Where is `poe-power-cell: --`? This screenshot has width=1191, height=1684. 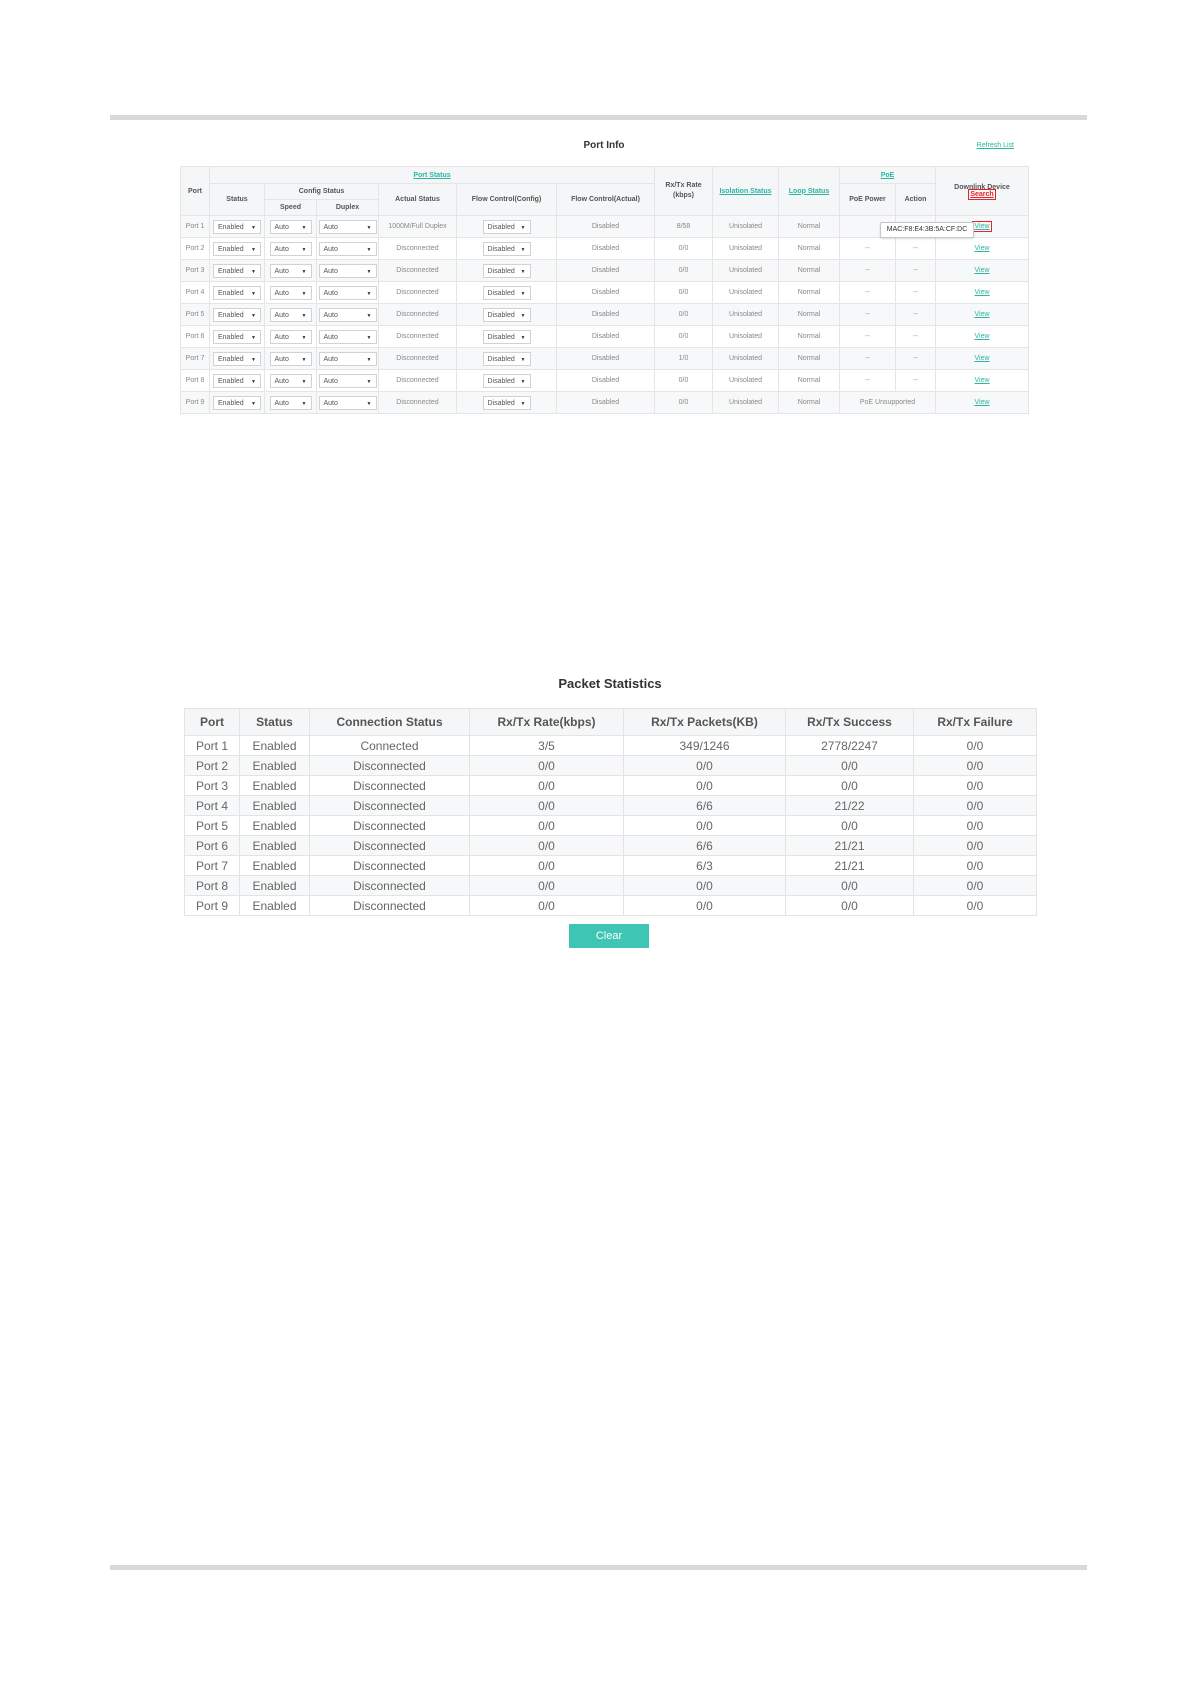
poe-power-cell: -- is located at coordinates (867, 336).